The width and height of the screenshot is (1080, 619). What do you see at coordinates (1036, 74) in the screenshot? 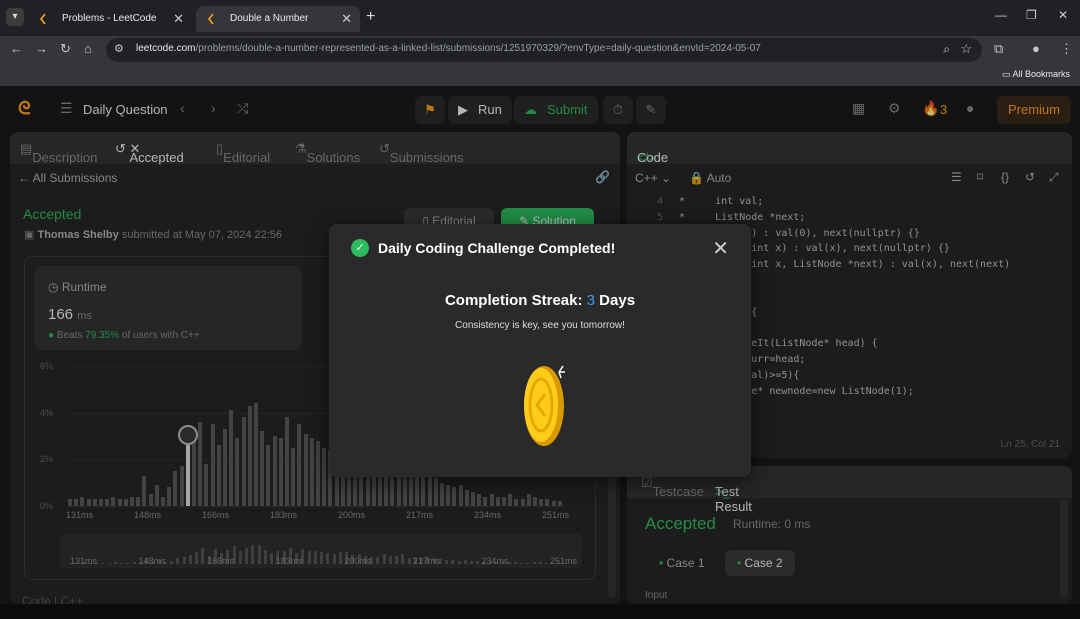
I see `all-bookmarks-link: ▭ All Bookmarks` at bounding box center [1036, 74].